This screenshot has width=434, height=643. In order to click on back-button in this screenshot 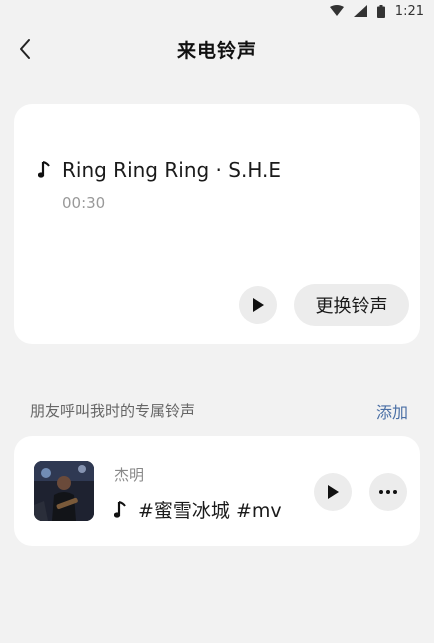, I will do `click(25, 49)`.